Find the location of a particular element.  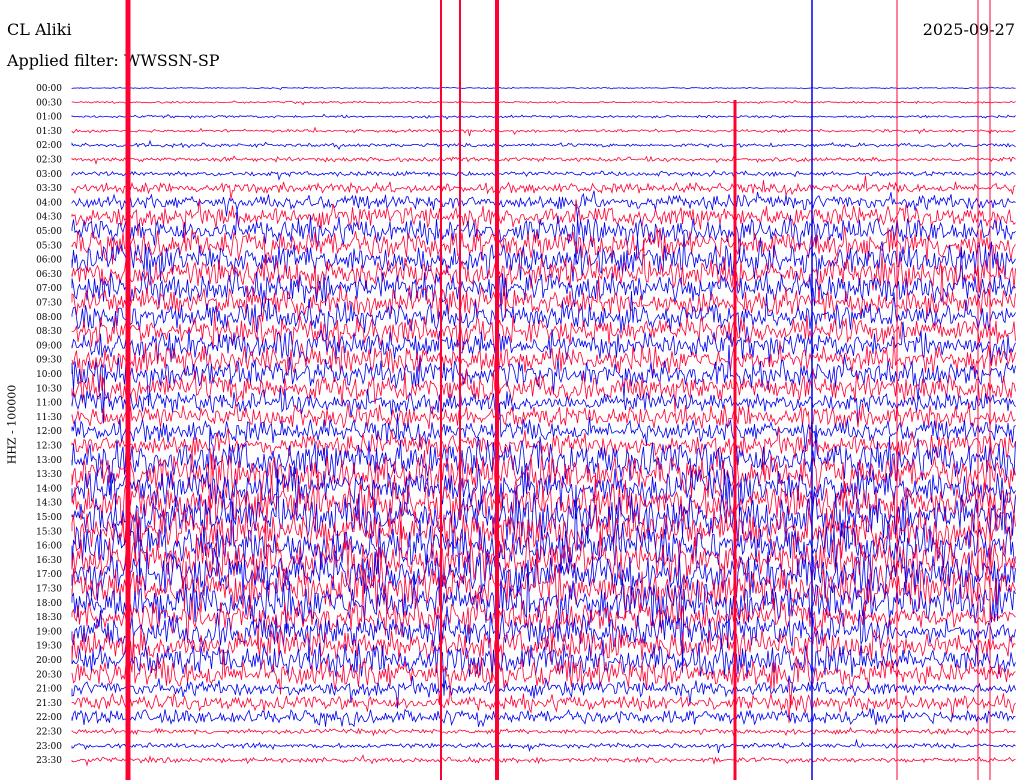

time-tick-label: 10:00 is located at coordinates (49, 375).